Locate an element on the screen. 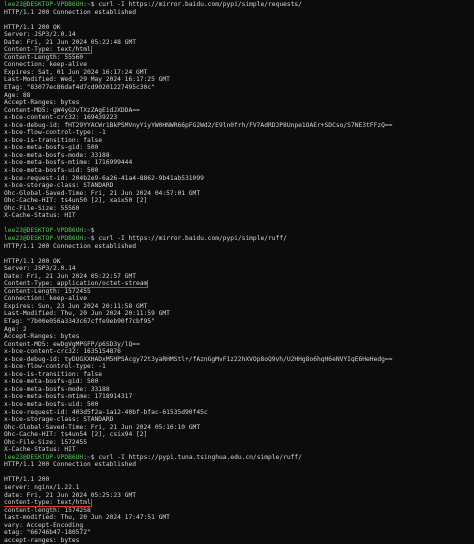 The image size is (474, 544). output-line: x-bce-meta-bosfs-mtime: 1716999444 is located at coordinates (237, 163).